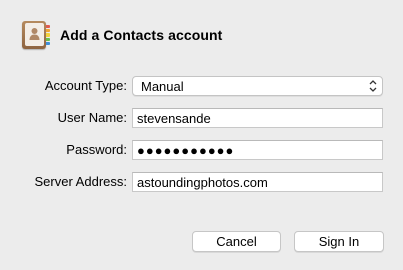 The height and width of the screenshot is (270, 403). Describe the element at coordinates (85, 85) in the screenshot. I see `account-type-label: Account Type:` at that location.